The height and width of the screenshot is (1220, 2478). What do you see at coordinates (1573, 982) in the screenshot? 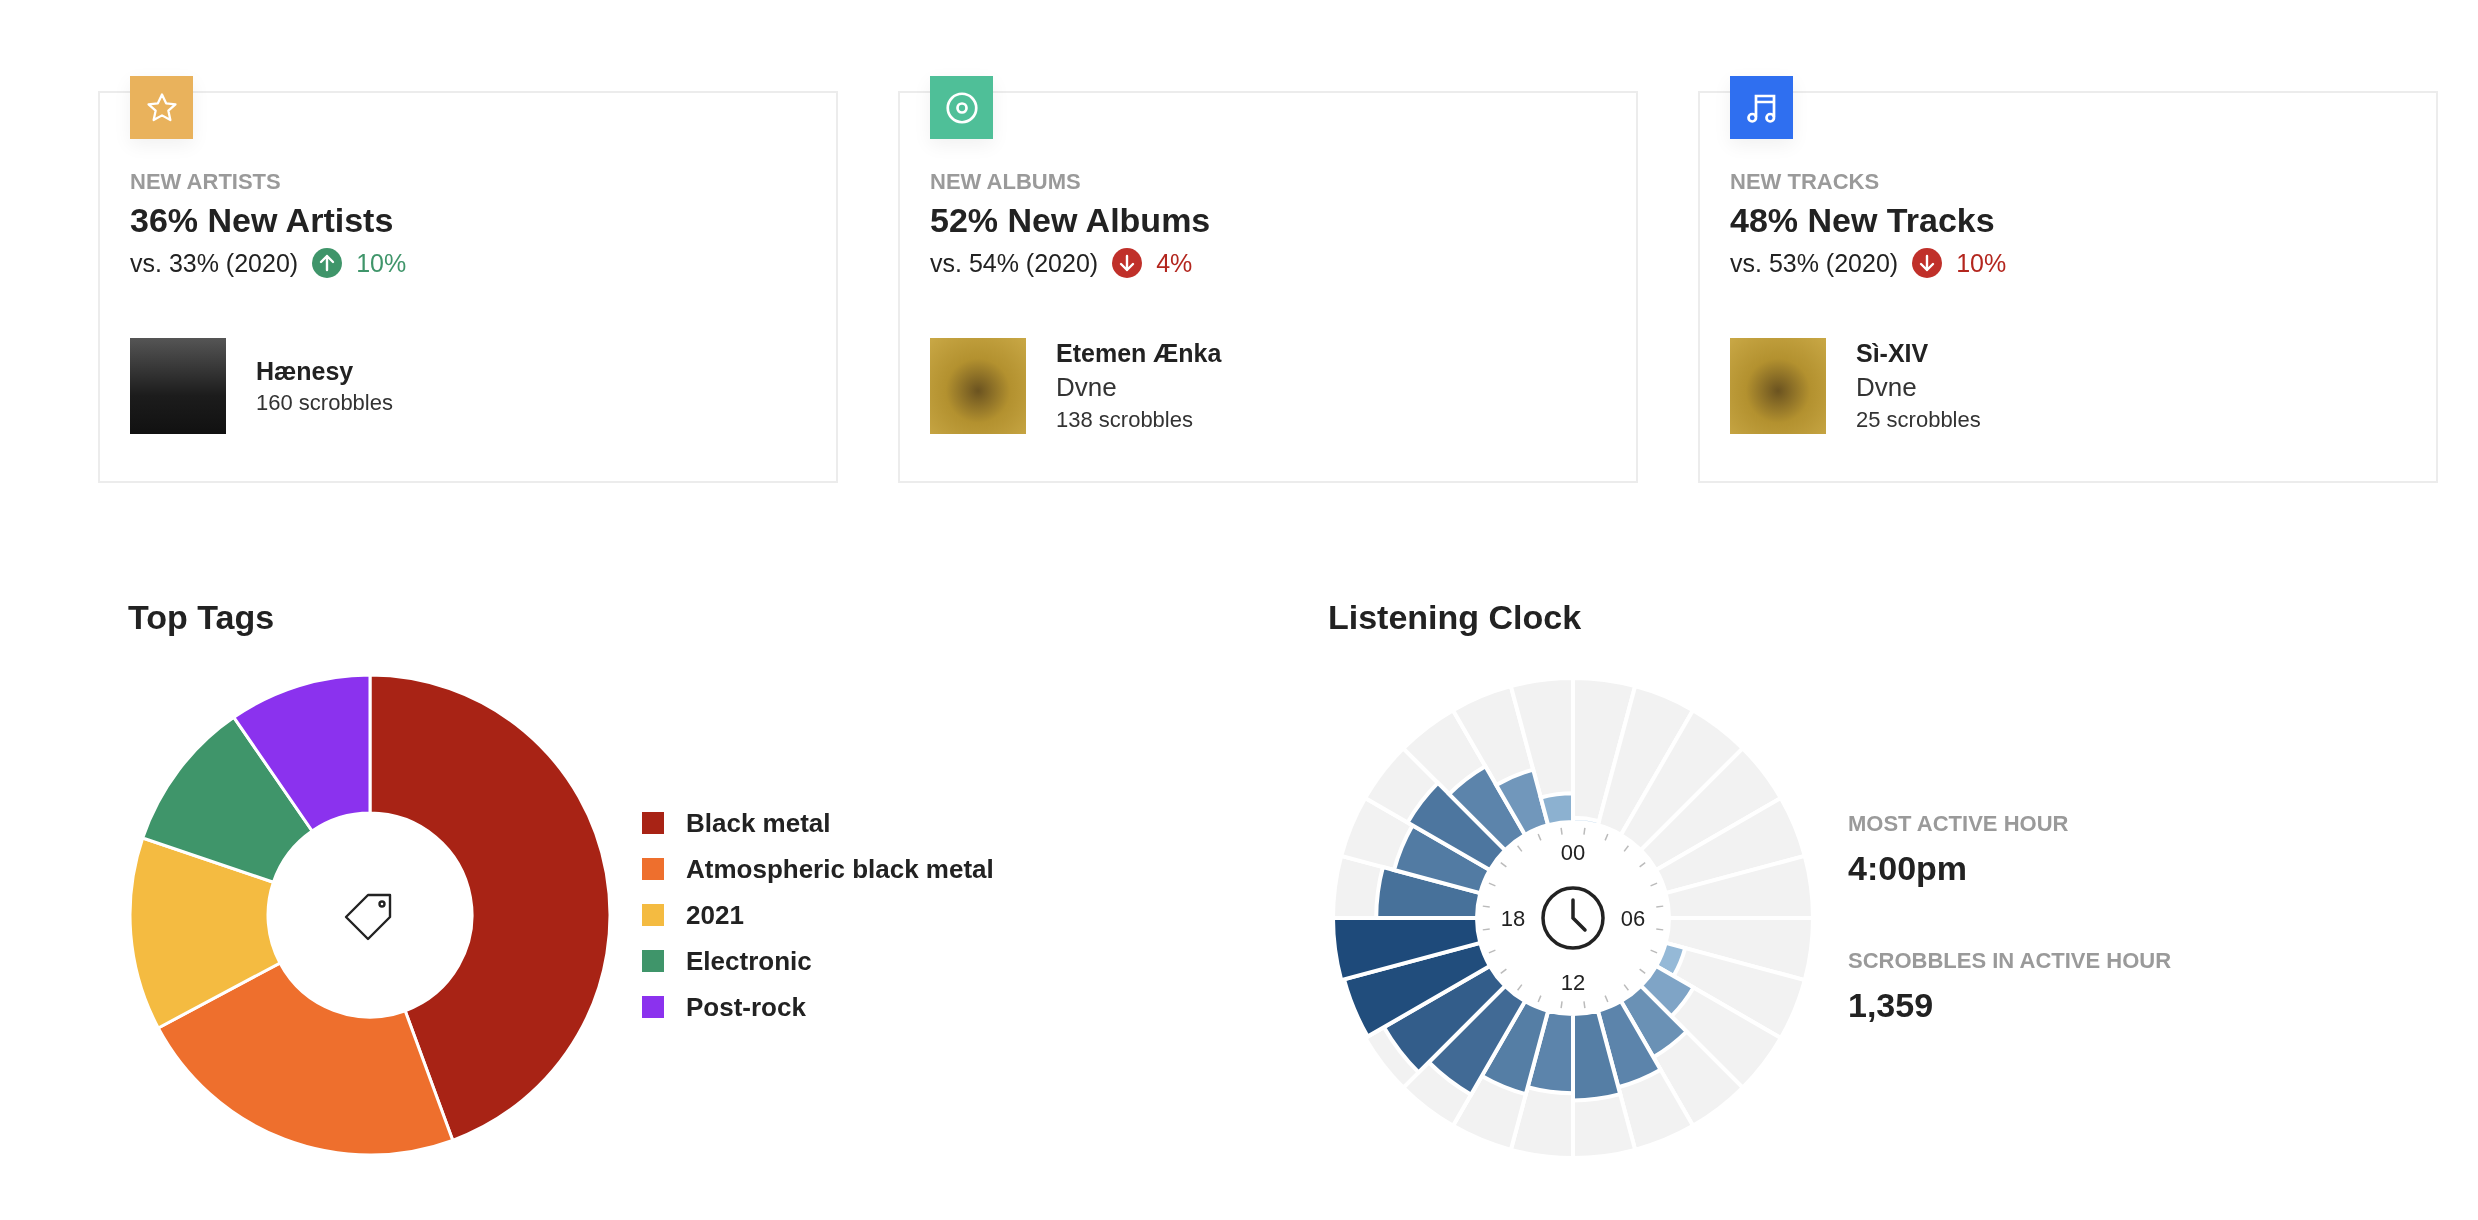
I see `hour-label: 12` at bounding box center [1573, 982].